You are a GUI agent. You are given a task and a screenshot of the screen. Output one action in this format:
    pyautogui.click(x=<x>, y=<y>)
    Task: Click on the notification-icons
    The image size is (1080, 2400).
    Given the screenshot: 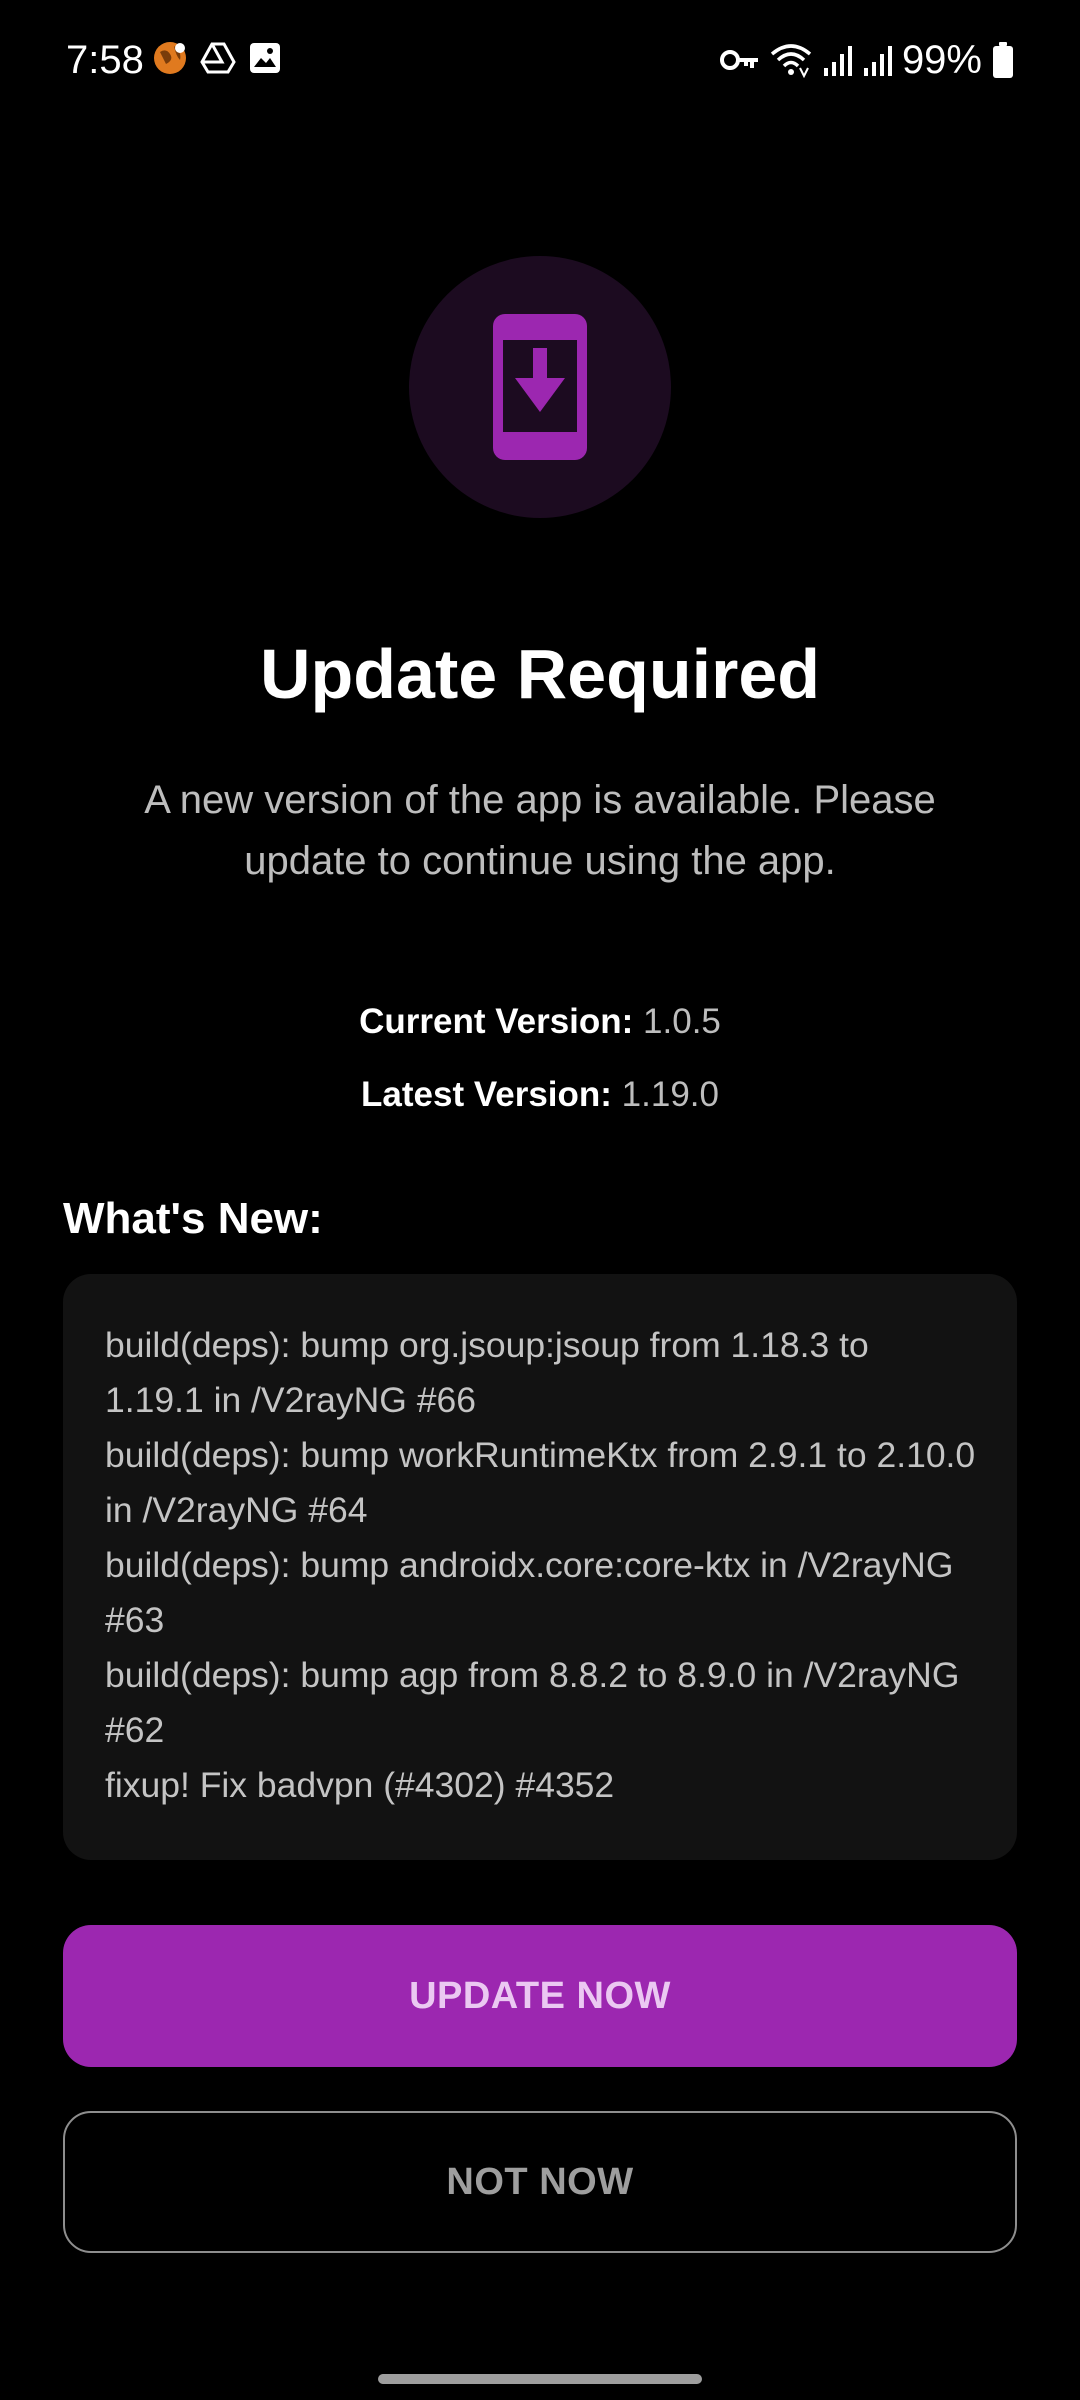 What is the action you would take?
    pyautogui.click(x=217, y=58)
    